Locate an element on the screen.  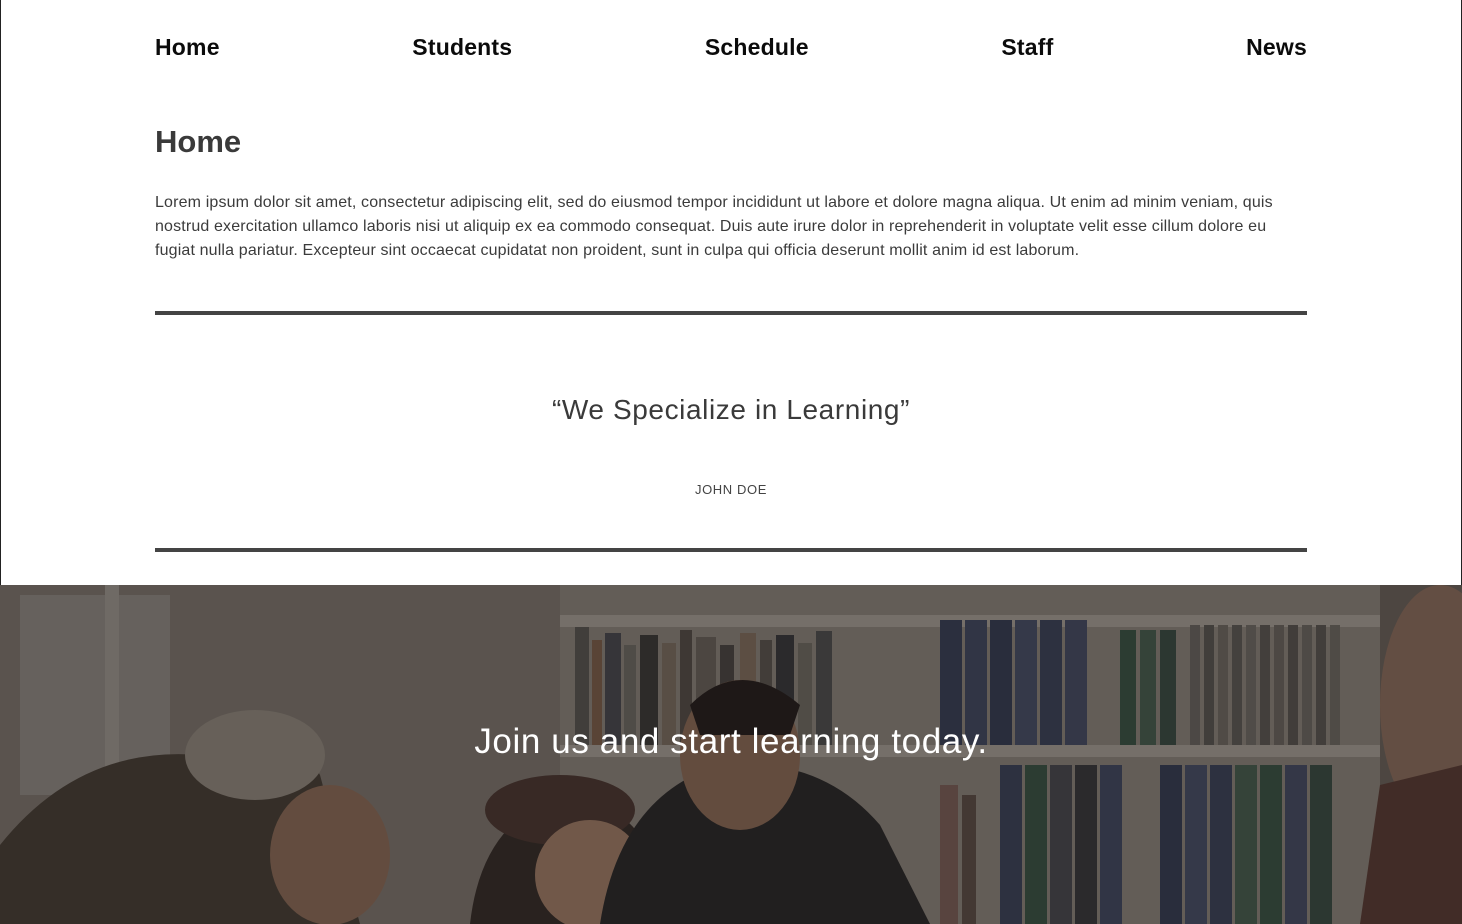
page-title: Home is located at coordinates (198, 141).